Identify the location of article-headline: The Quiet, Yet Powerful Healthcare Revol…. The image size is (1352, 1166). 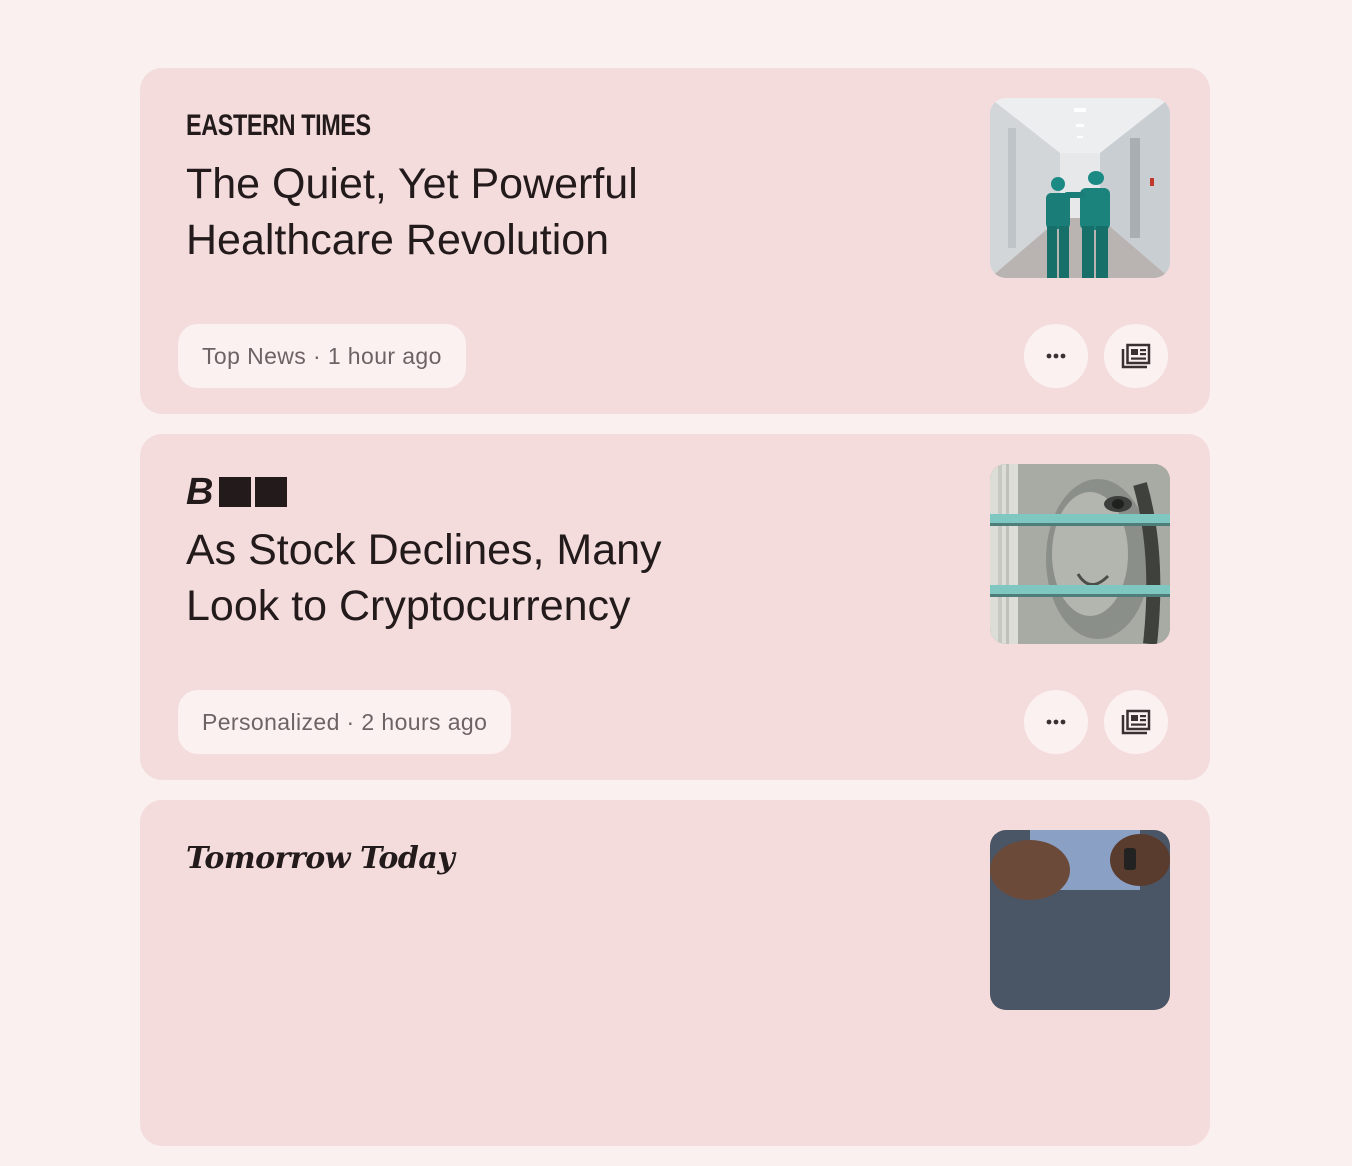
(456, 212).